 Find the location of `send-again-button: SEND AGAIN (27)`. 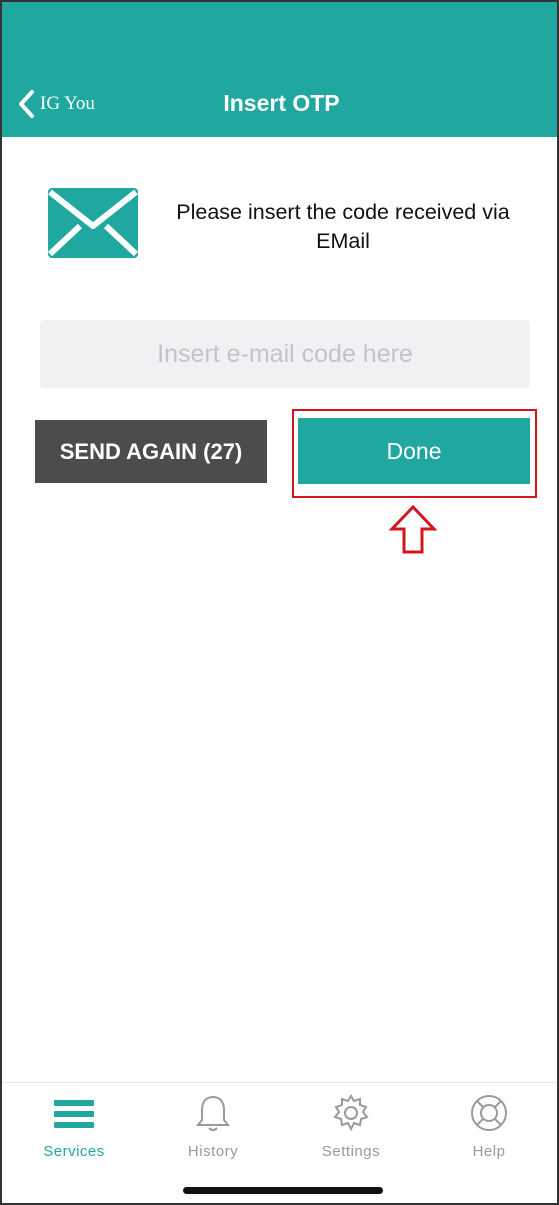

send-again-button: SEND AGAIN (27) is located at coordinates (151, 451).